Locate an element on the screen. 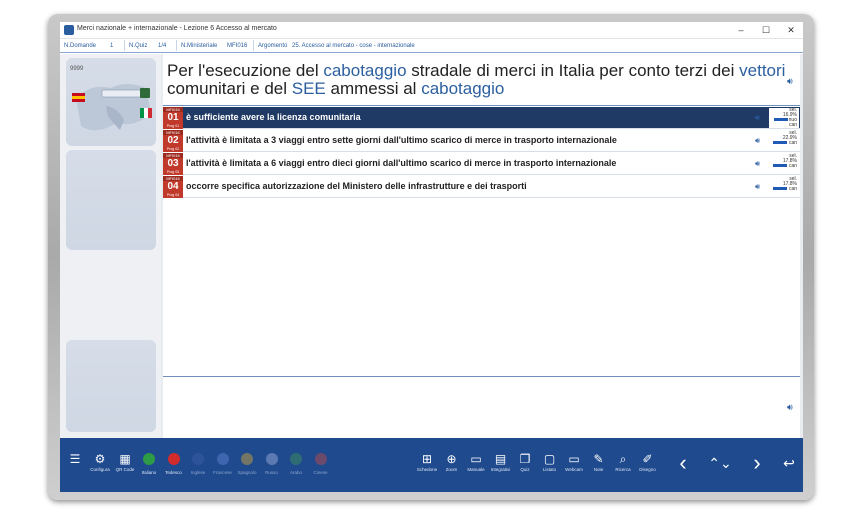  note-button: ✎ Note is located at coordinates (599, 466).